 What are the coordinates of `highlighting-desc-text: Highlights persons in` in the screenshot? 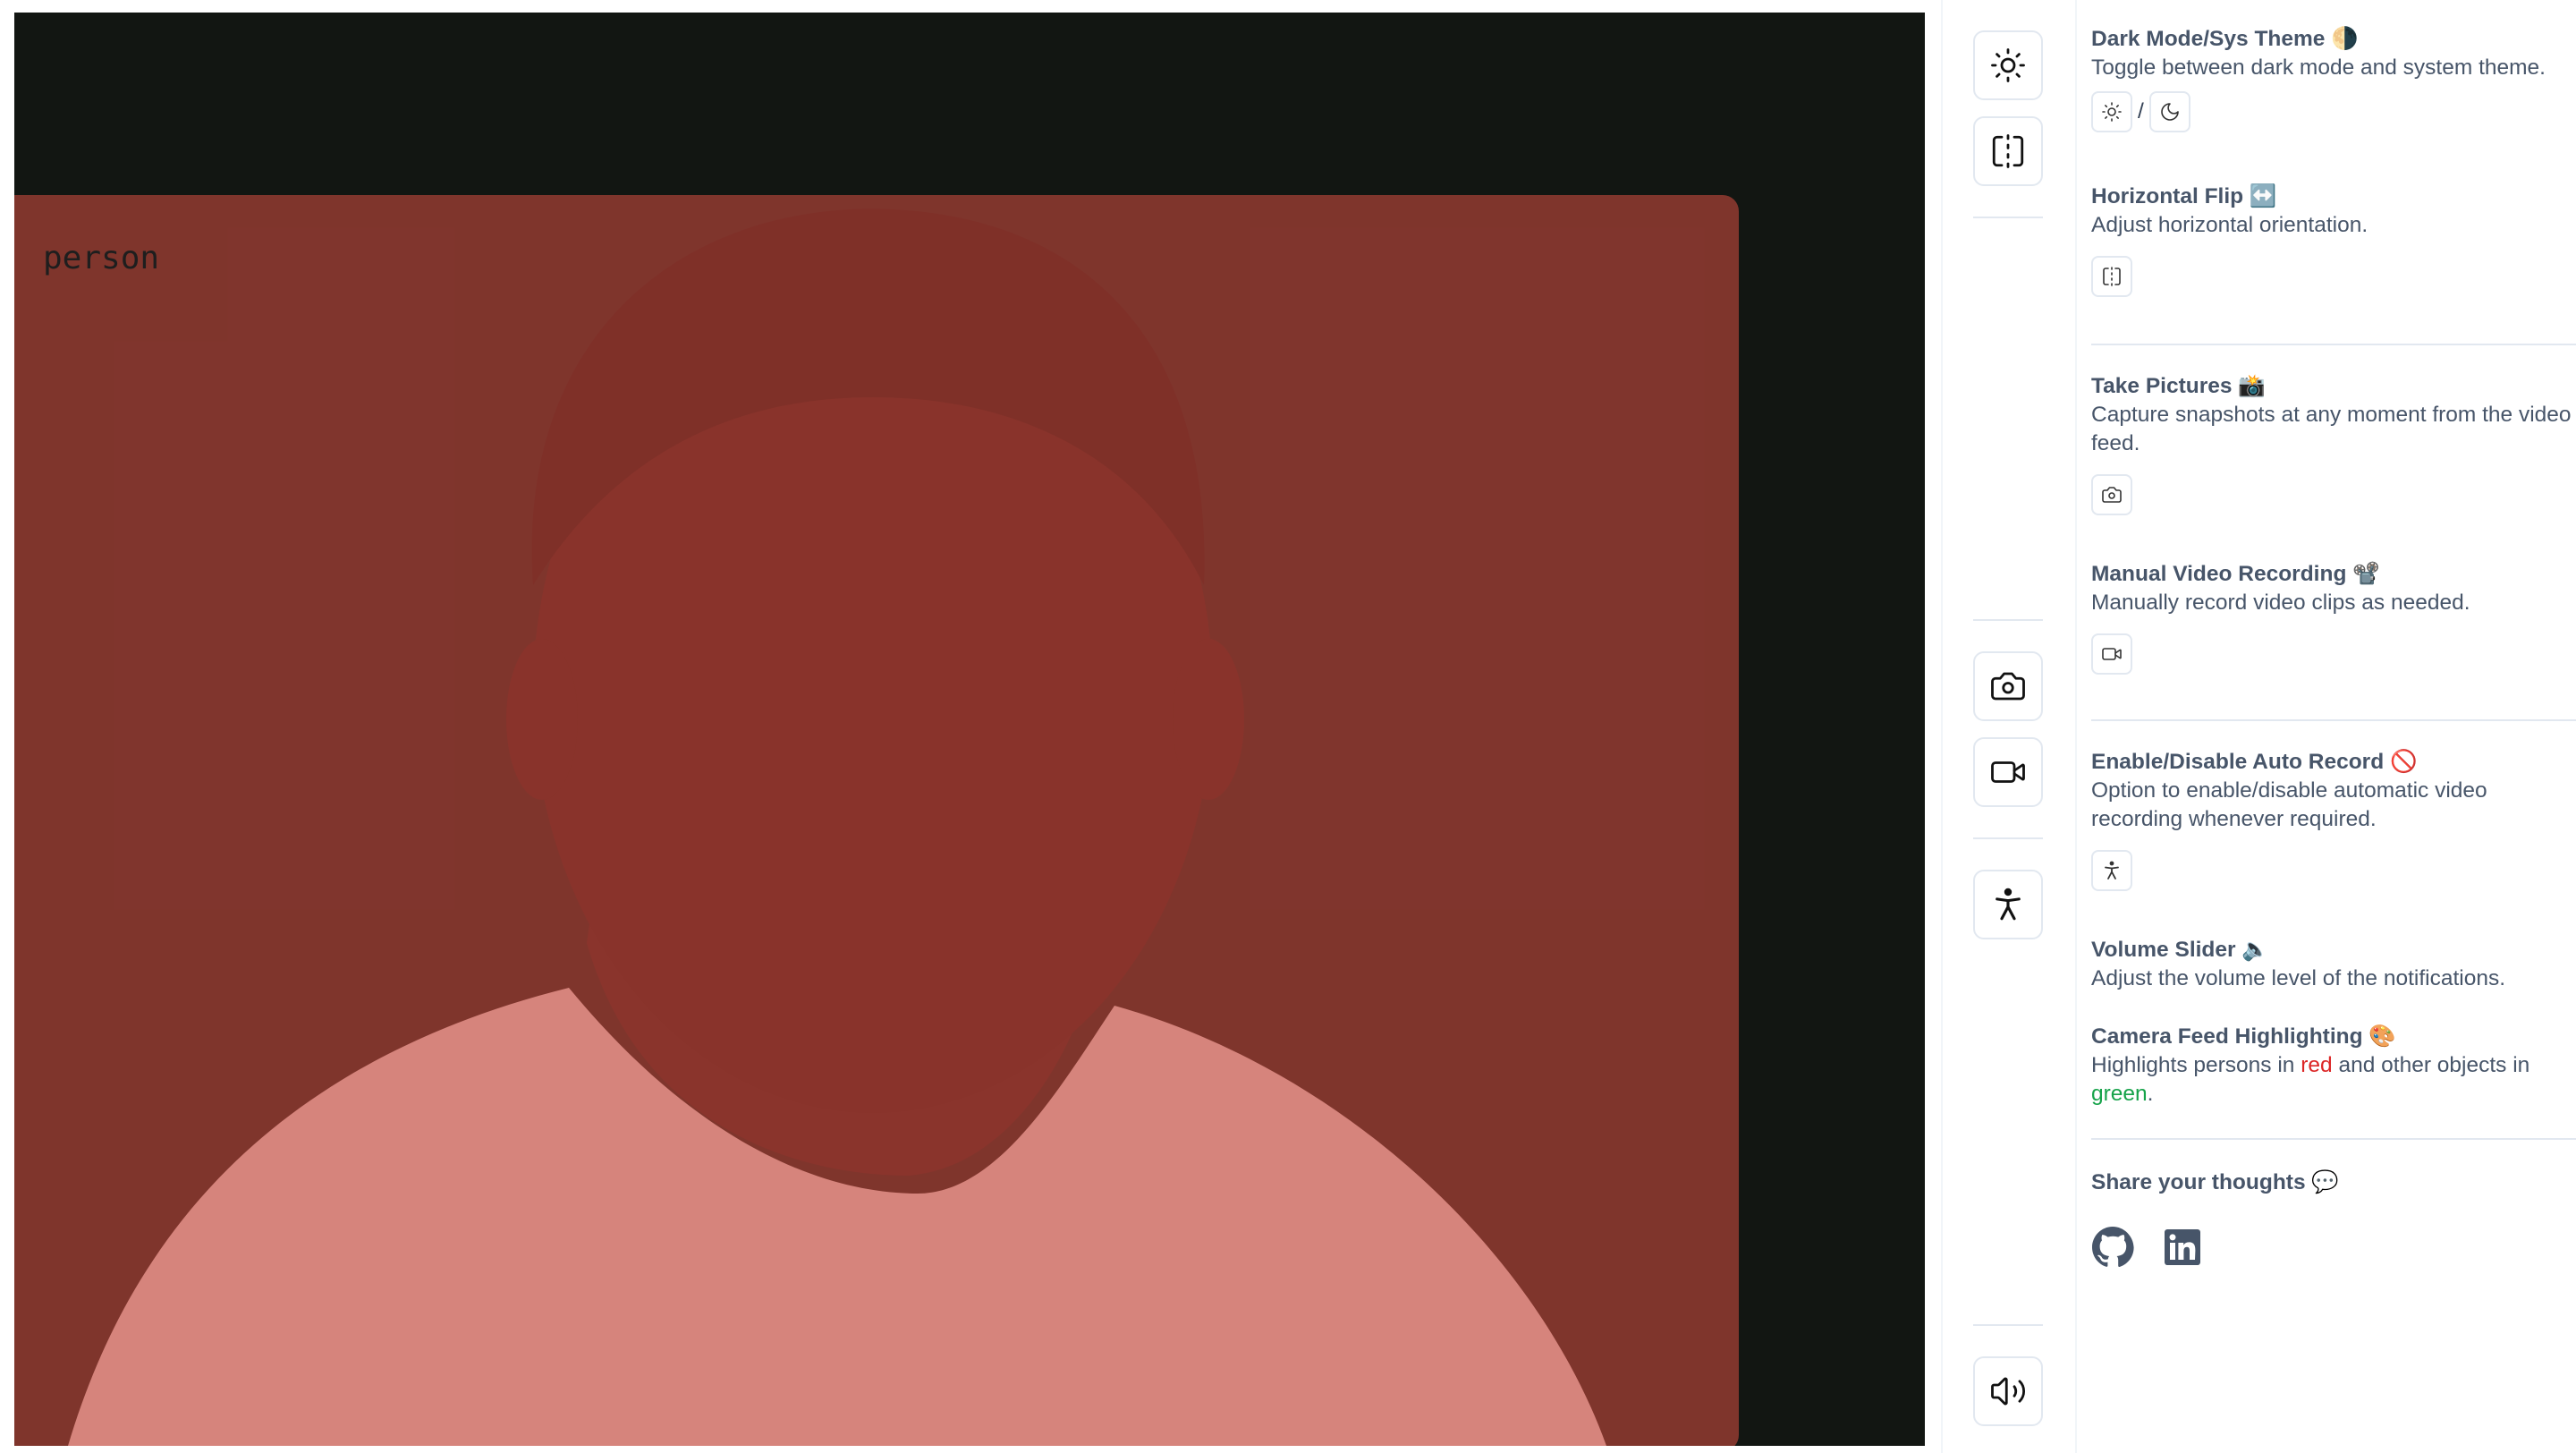 It's located at (2196, 1065).